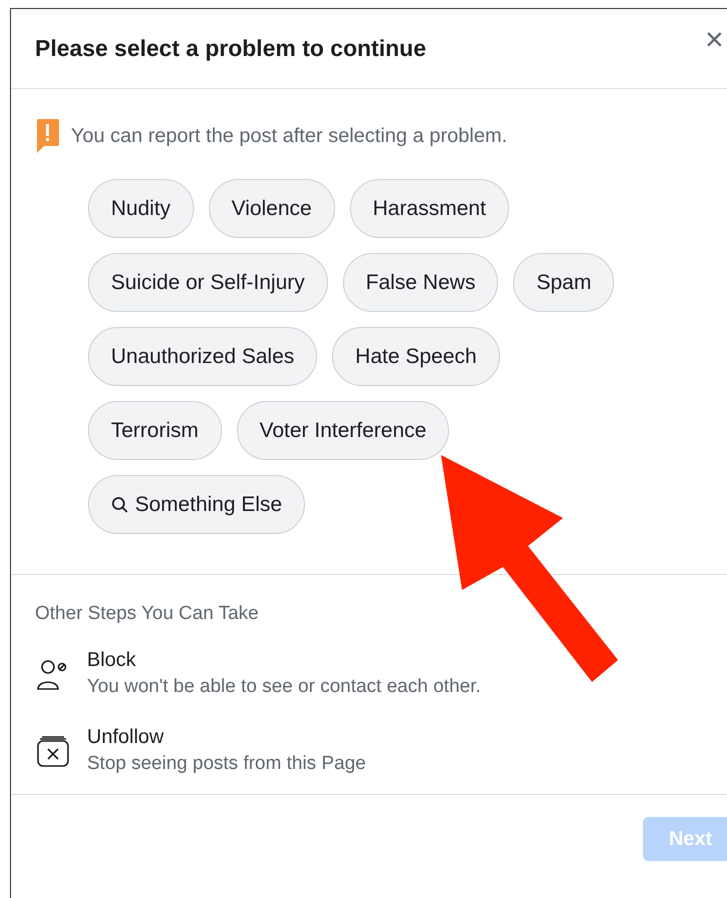 This screenshot has height=898, width=727. I want to click on problem-chip: Unauthorized Sales, so click(203, 356).